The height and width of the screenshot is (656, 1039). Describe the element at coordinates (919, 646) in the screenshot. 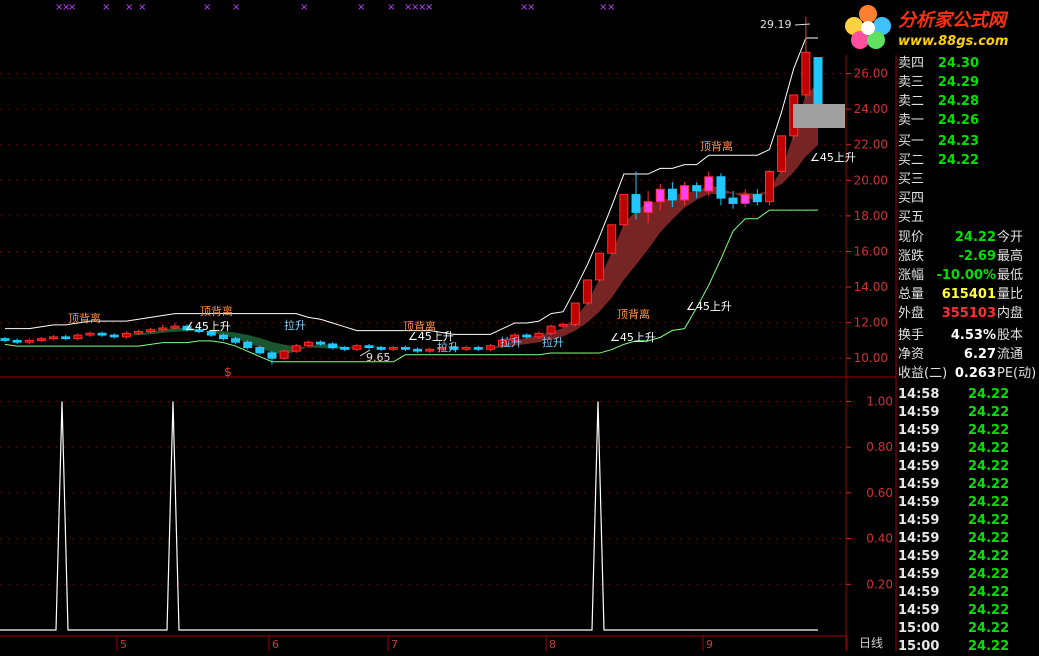

I see `tick-time: 15:00` at that location.